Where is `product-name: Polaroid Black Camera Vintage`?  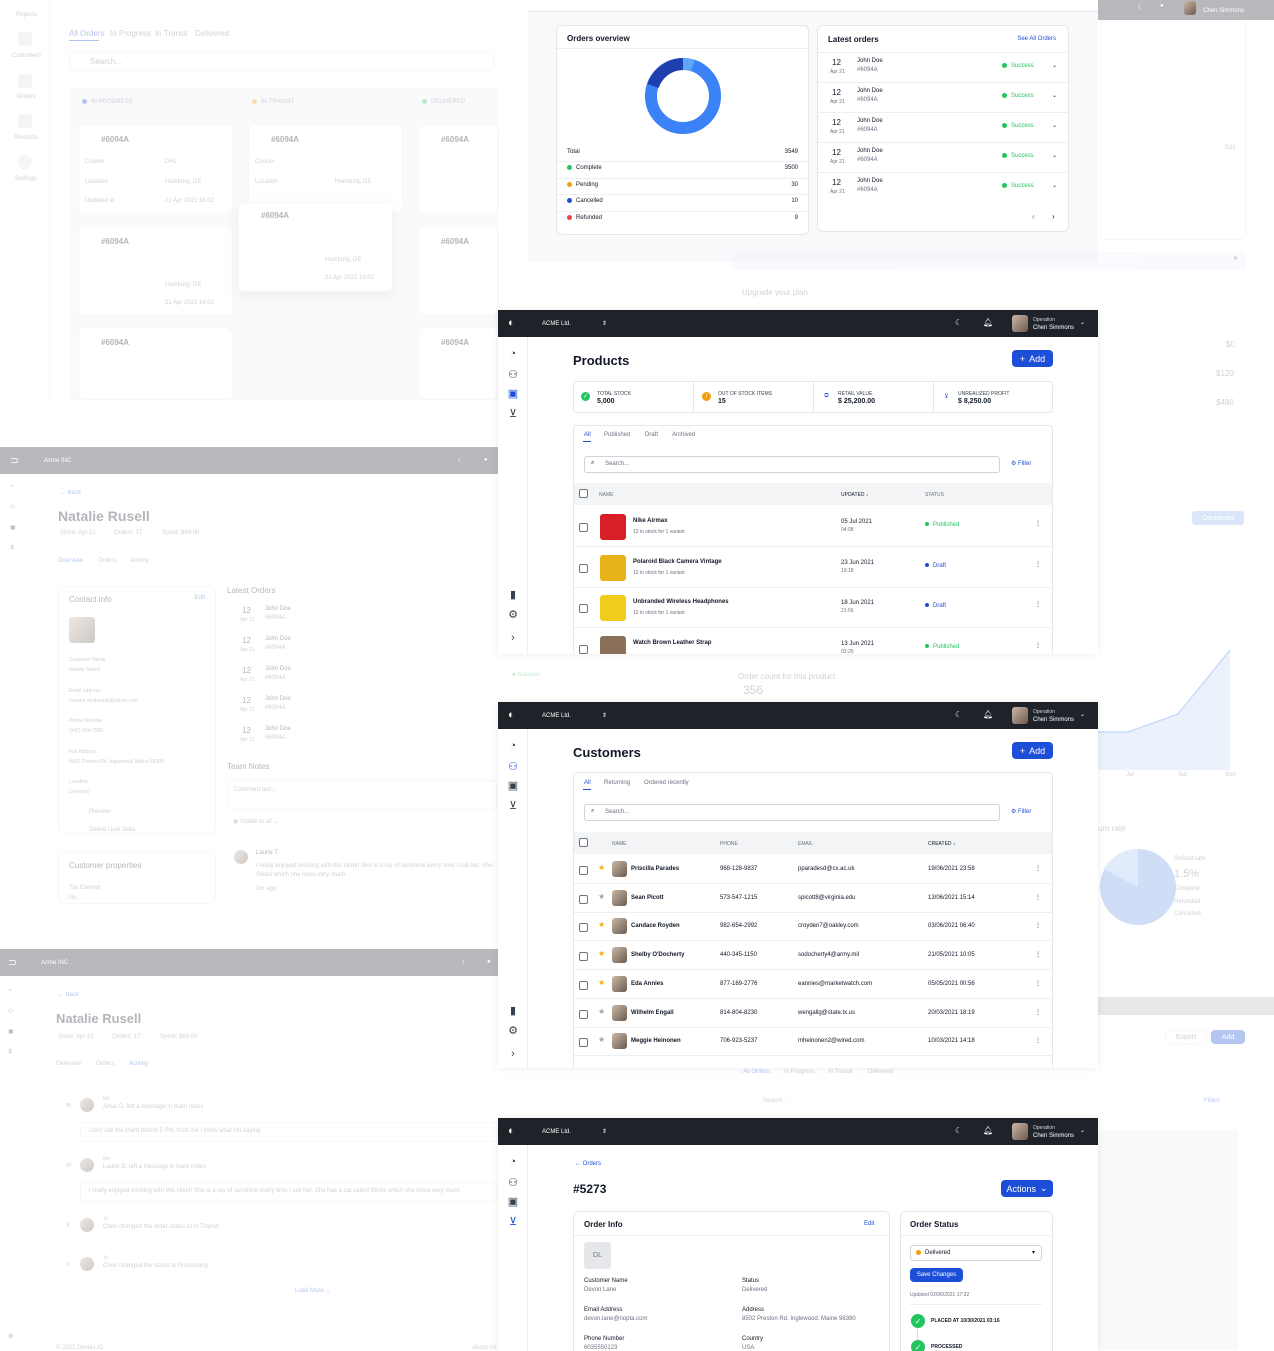
product-name: Polaroid Black Camera Vintage is located at coordinates (677, 562).